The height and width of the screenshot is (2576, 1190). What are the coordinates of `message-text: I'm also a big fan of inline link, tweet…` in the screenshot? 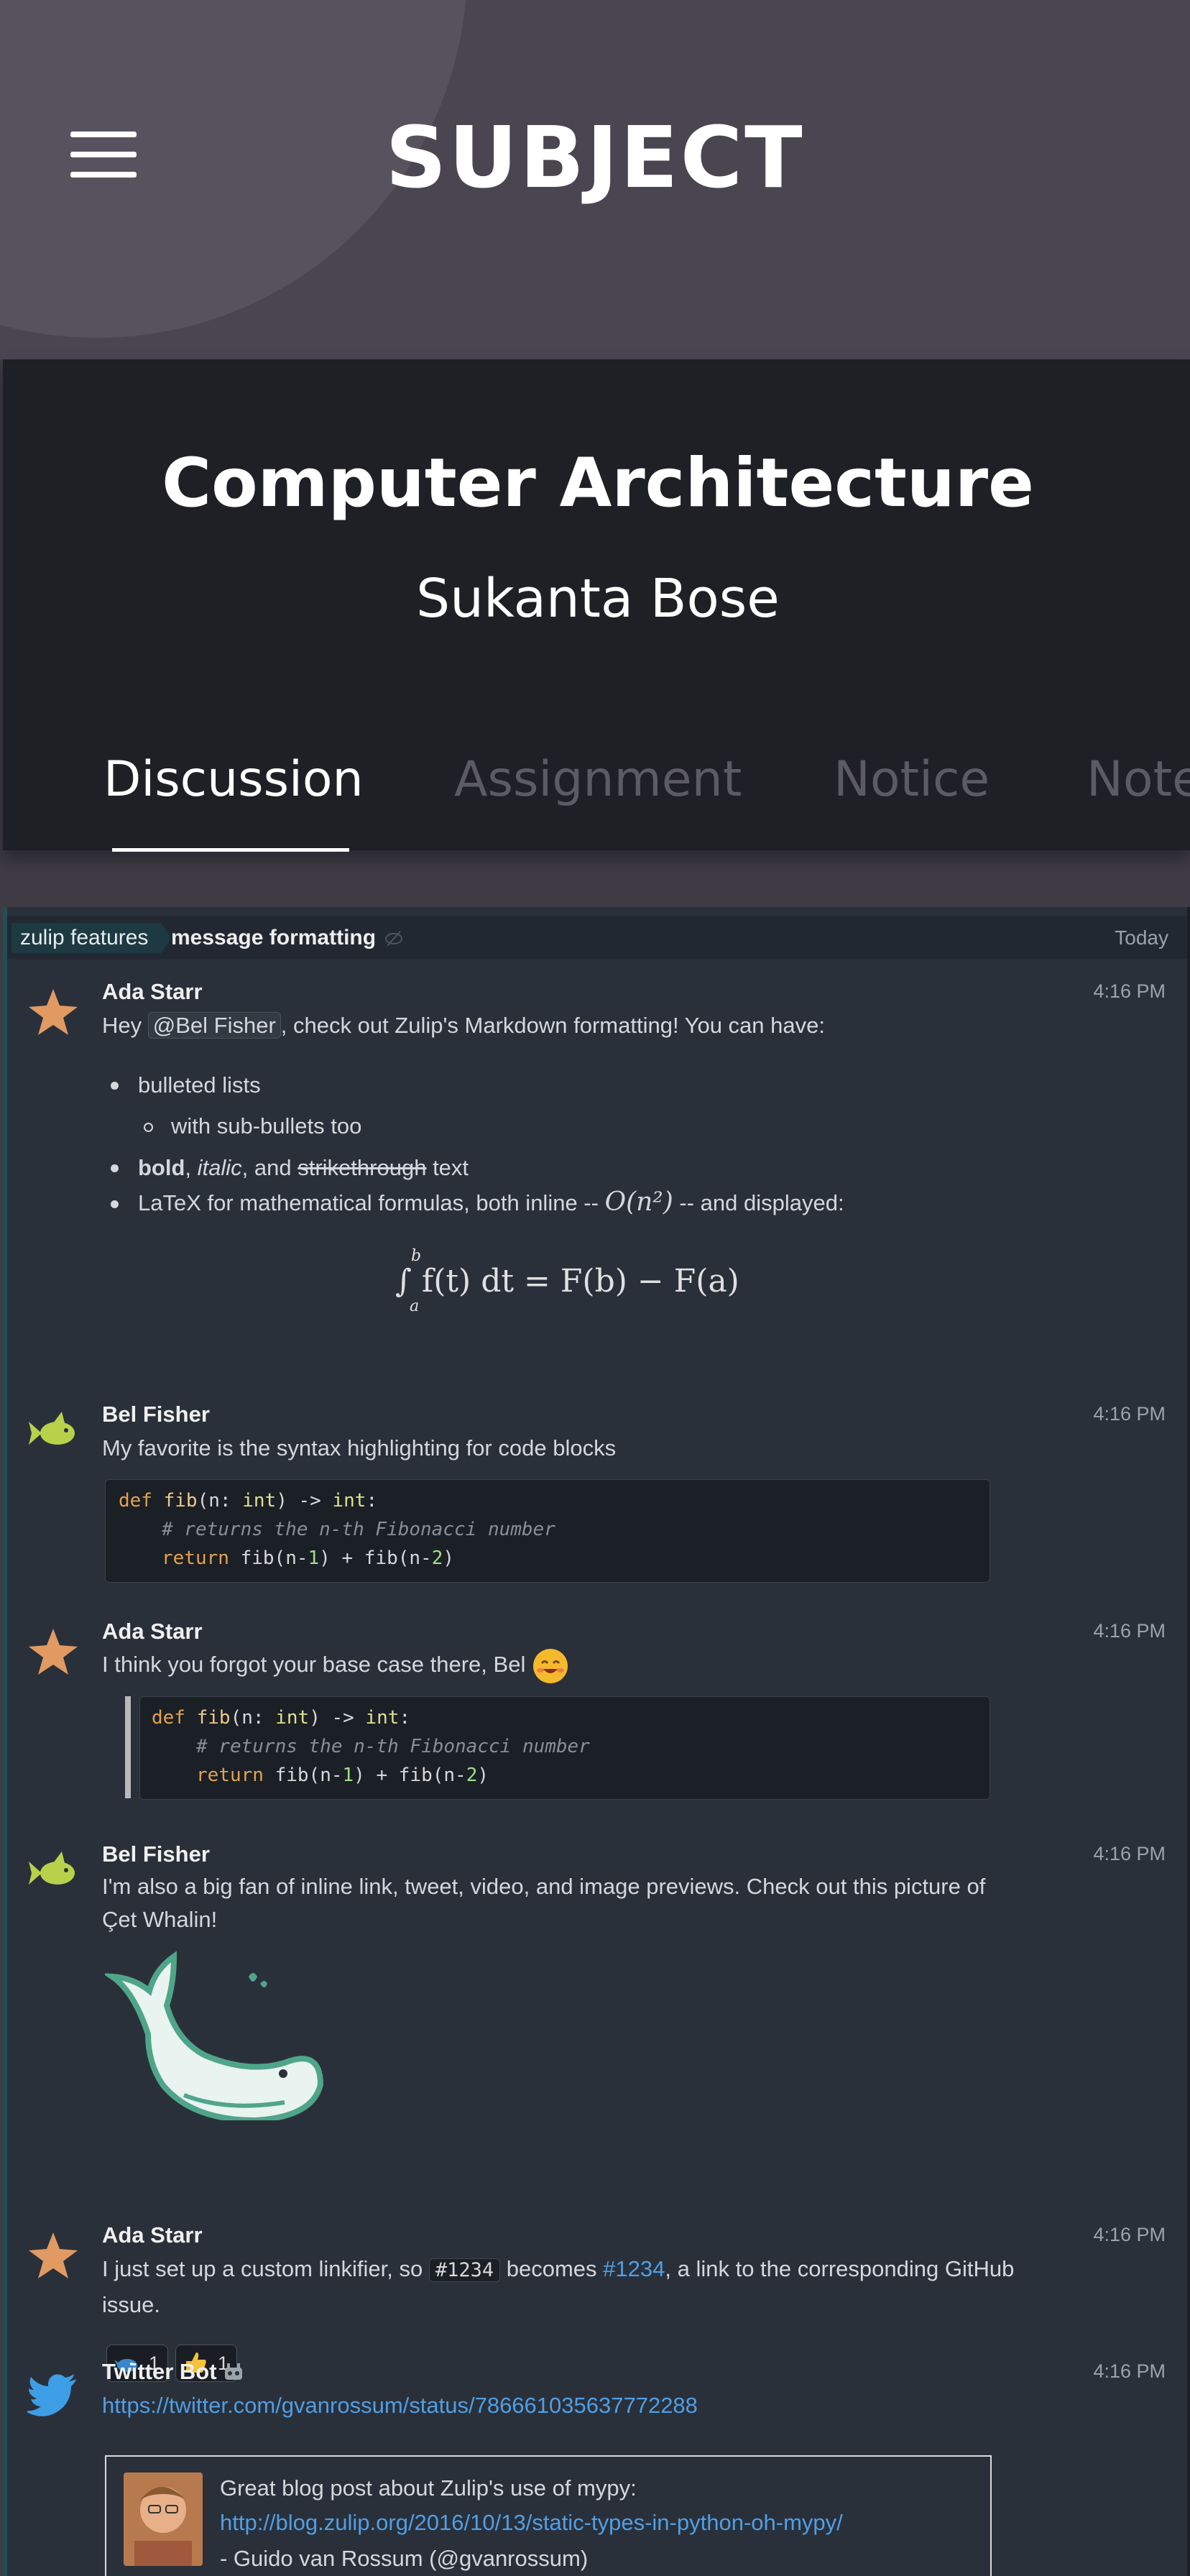 It's located at (544, 1886).